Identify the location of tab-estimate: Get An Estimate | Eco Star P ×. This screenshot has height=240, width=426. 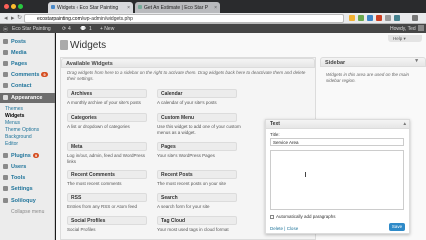
(177, 7).